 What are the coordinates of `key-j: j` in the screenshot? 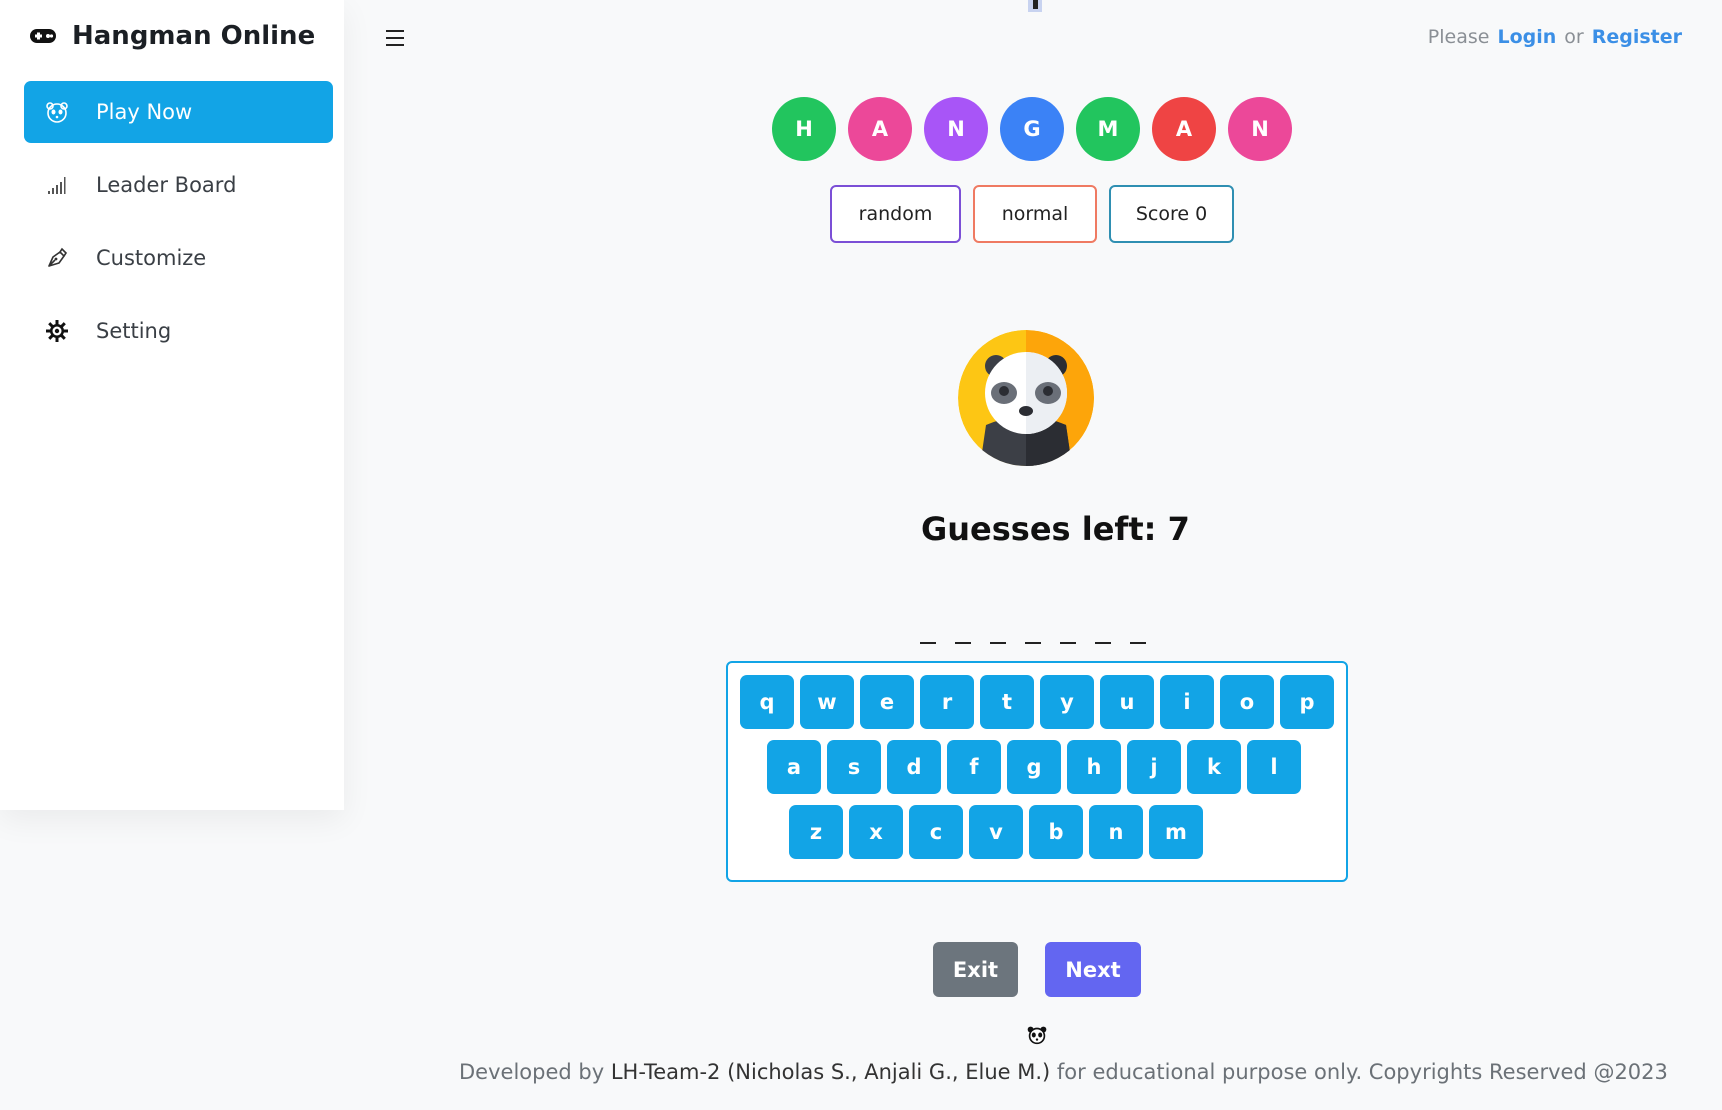 It's located at (1154, 767).